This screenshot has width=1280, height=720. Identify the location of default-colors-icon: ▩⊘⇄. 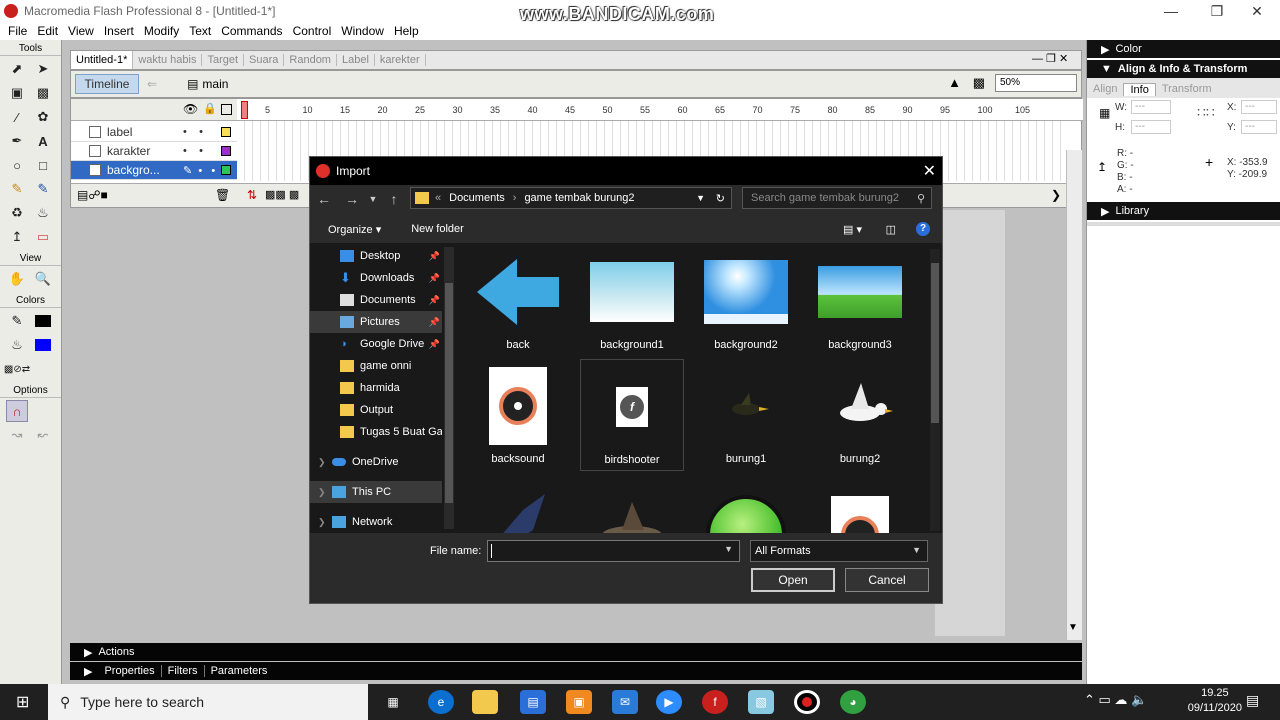
(17, 369).